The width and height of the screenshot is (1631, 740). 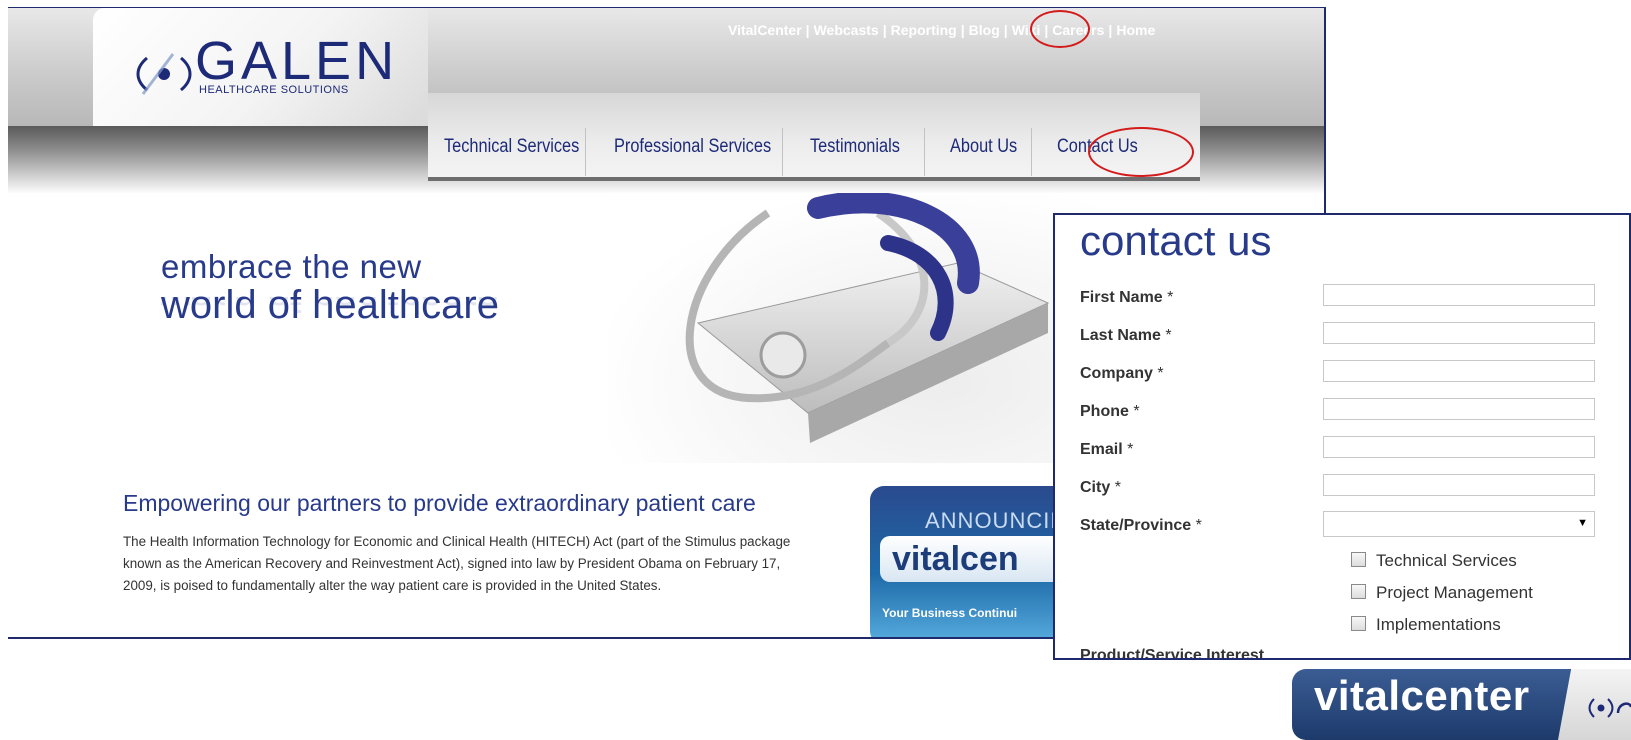 I want to click on label-text: First Name, so click(x=1121, y=297).